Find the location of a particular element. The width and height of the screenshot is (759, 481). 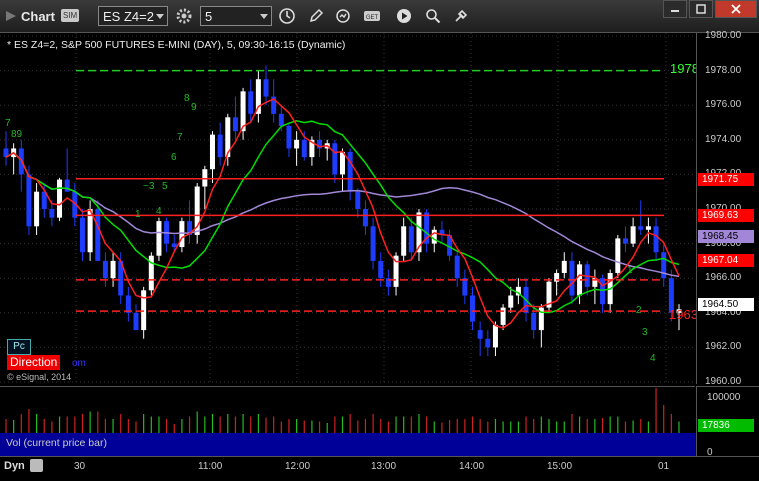

close-icon is located at coordinates (736, 9).